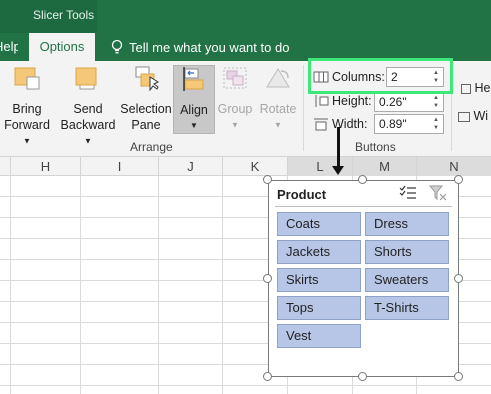 Image resolution: width=491 pixels, height=394 pixels. I want to click on send-backward-button: Send Backward ▼, so click(88, 107).